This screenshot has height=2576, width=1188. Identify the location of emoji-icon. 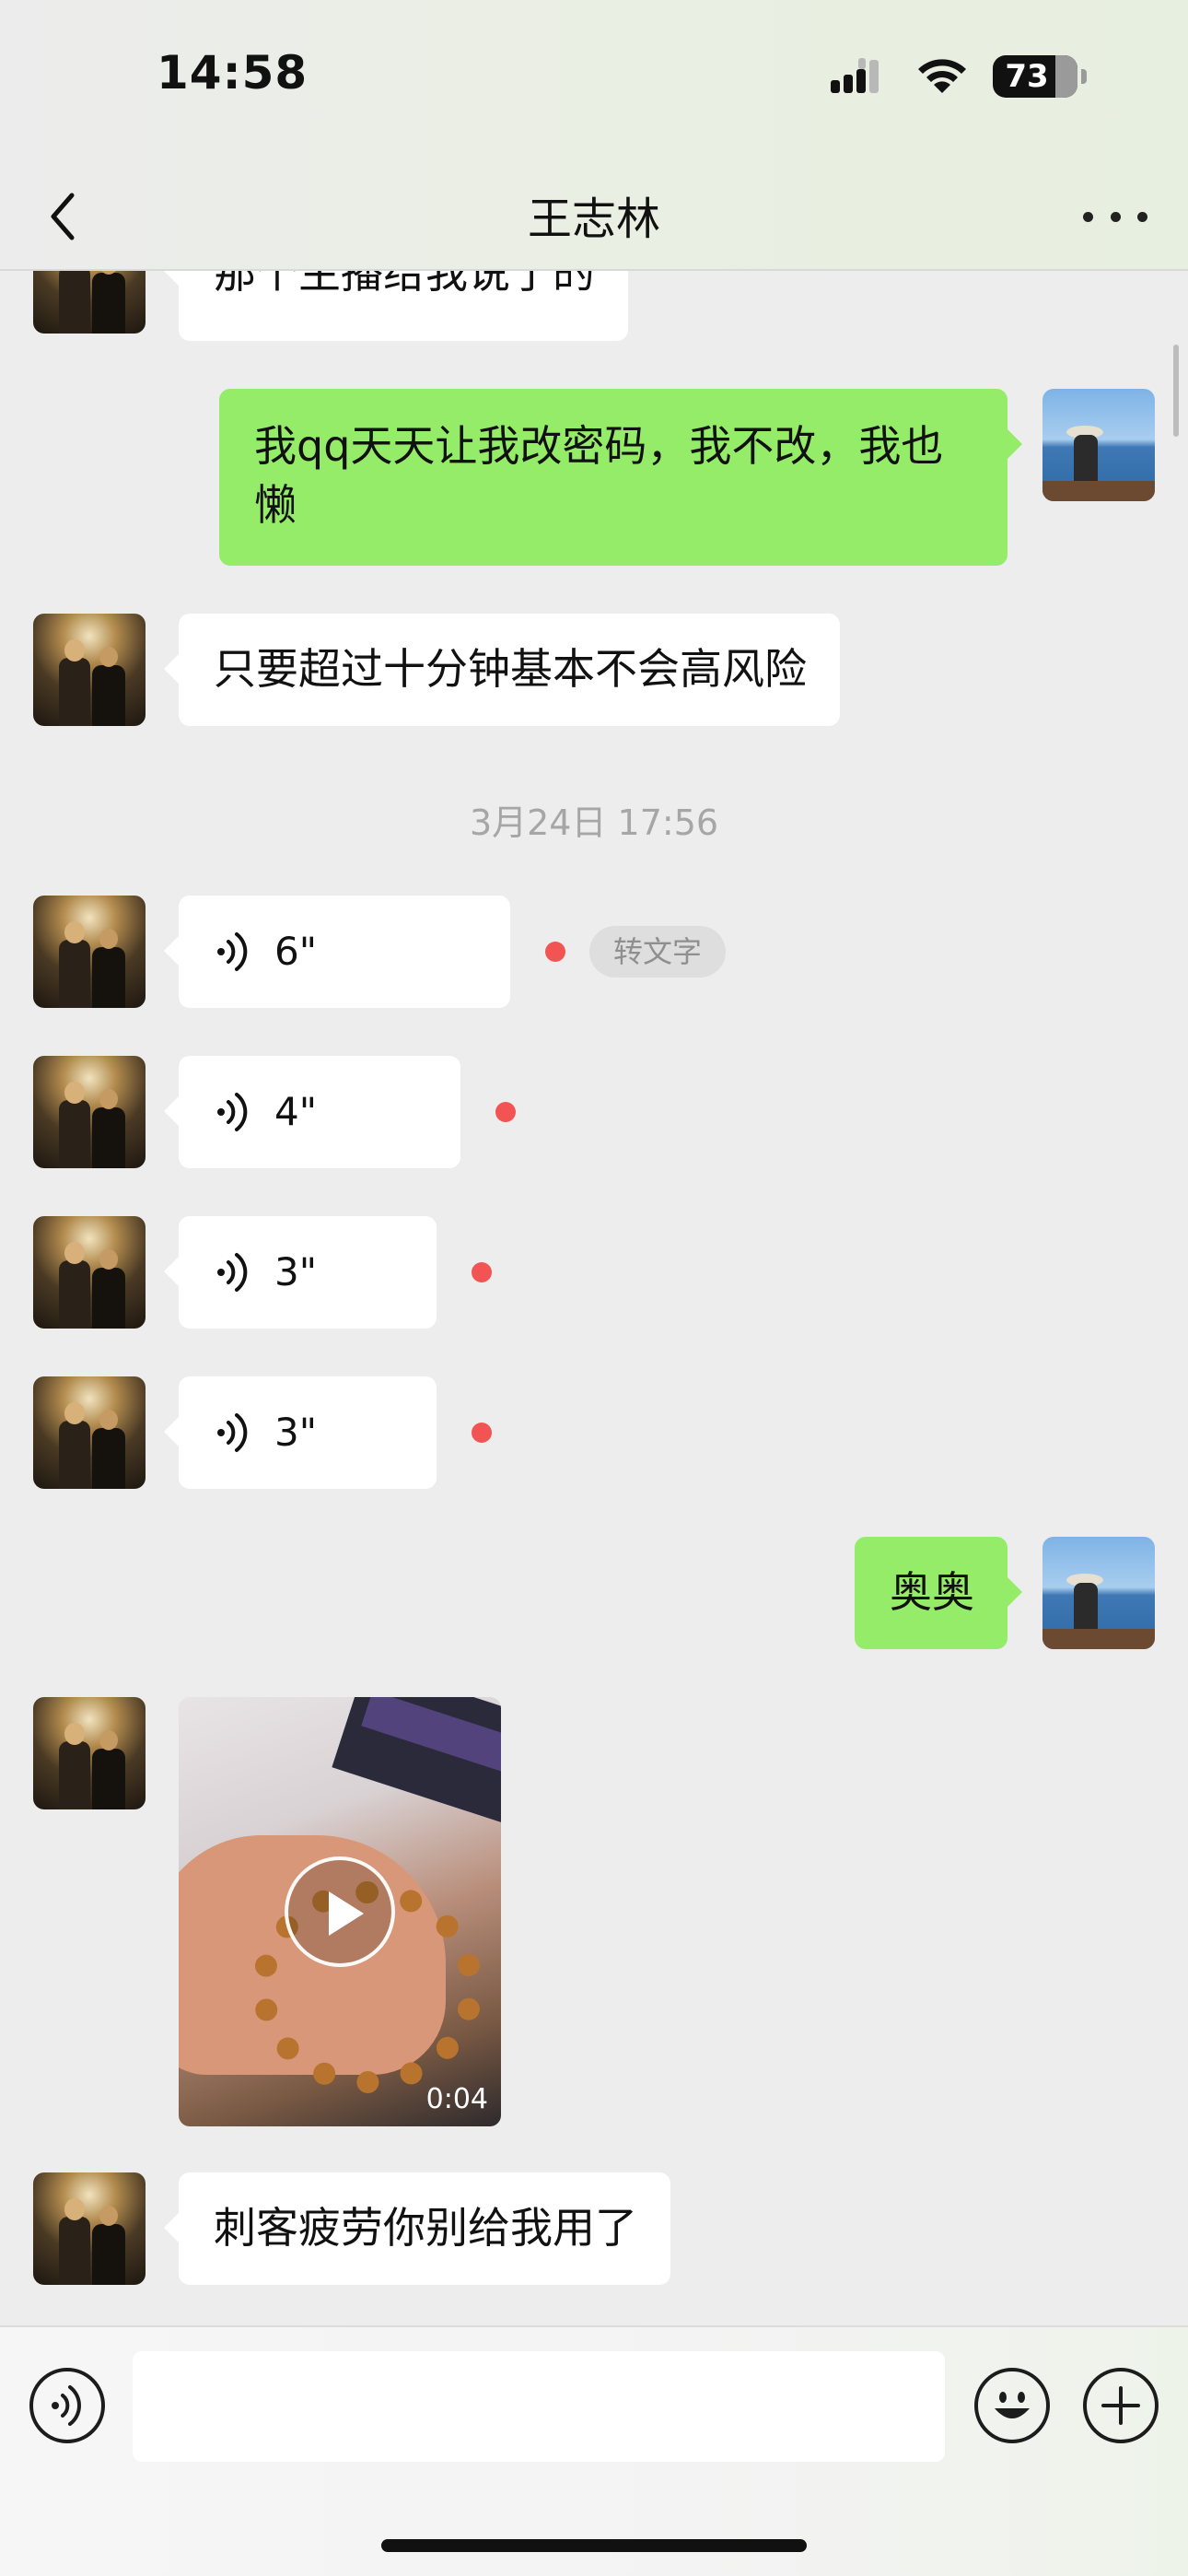
(1013, 2405).